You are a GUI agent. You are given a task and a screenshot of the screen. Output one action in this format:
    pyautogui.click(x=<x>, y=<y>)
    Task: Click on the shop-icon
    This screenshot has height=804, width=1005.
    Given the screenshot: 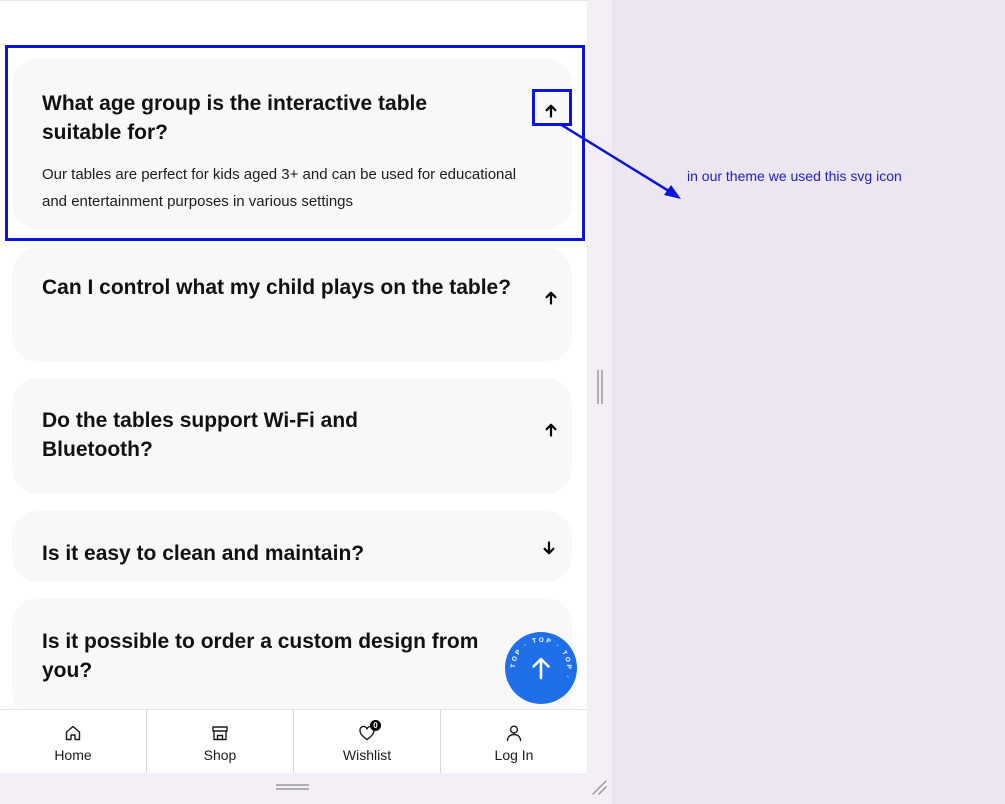 What is the action you would take?
    pyautogui.click(x=220, y=733)
    